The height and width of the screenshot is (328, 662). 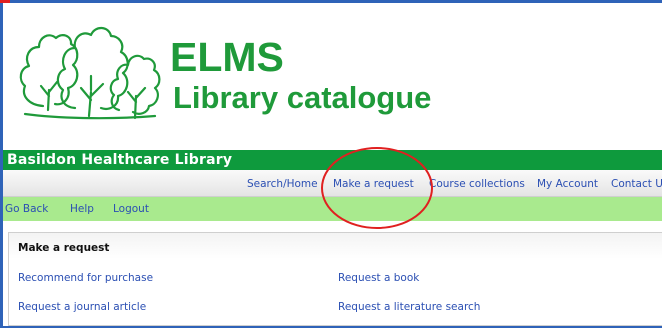 What do you see at coordinates (636, 184) in the screenshot?
I see `nav-contact-us: Contact U` at bounding box center [636, 184].